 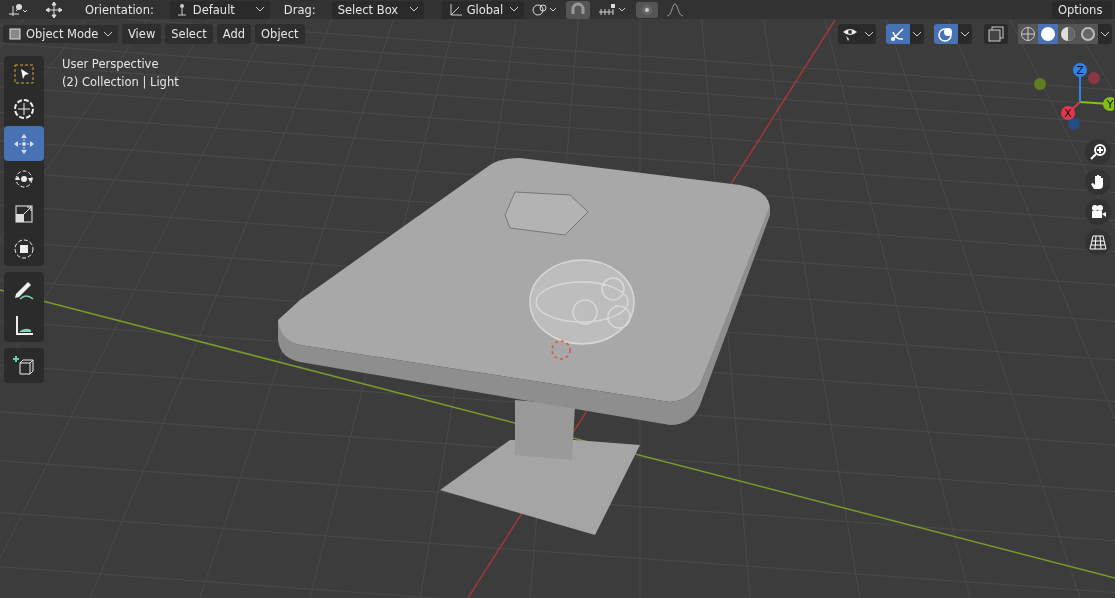 What do you see at coordinates (850, 34) in the screenshot?
I see `eye-icon` at bounding box center [850, 34].